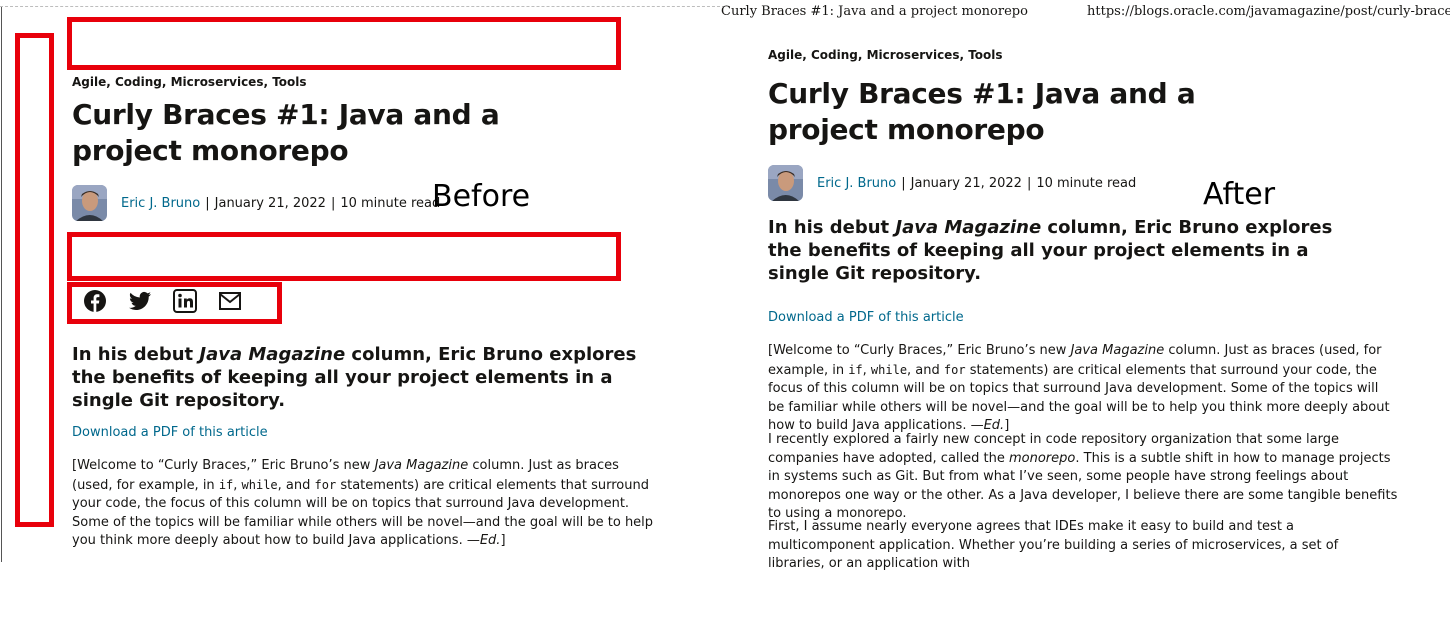 The width and height of the screenshot is (1450, 626). What do you see at coordinates (344, 43) in the screenshot?
I see `highlight-removed-header` at bounding box center [344, 43].